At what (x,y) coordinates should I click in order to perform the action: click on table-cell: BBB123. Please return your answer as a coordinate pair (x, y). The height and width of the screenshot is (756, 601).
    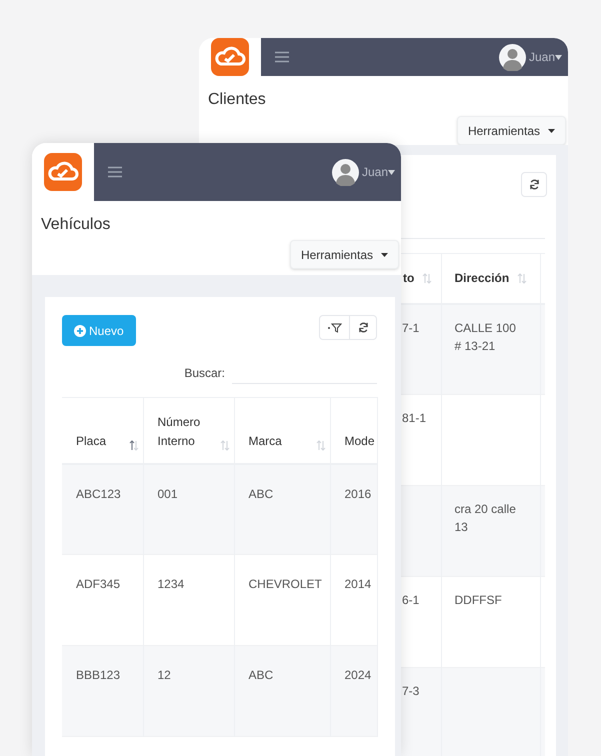
    Looking at the image, I should click on (98, 675).